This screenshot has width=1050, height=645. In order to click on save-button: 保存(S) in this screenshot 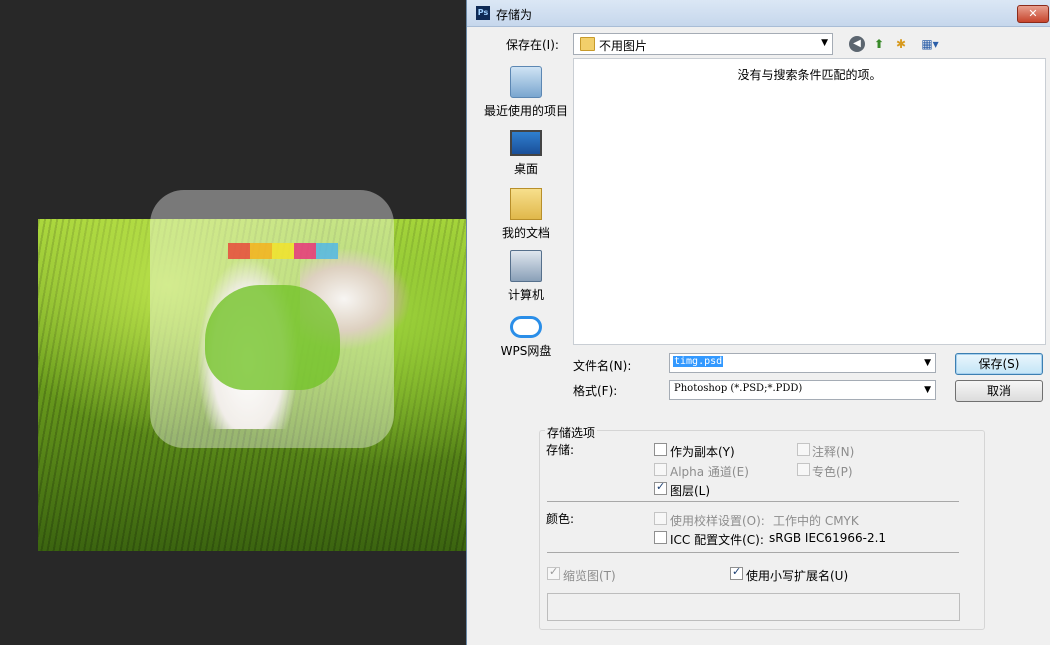, I will do `click(999, 364)`.